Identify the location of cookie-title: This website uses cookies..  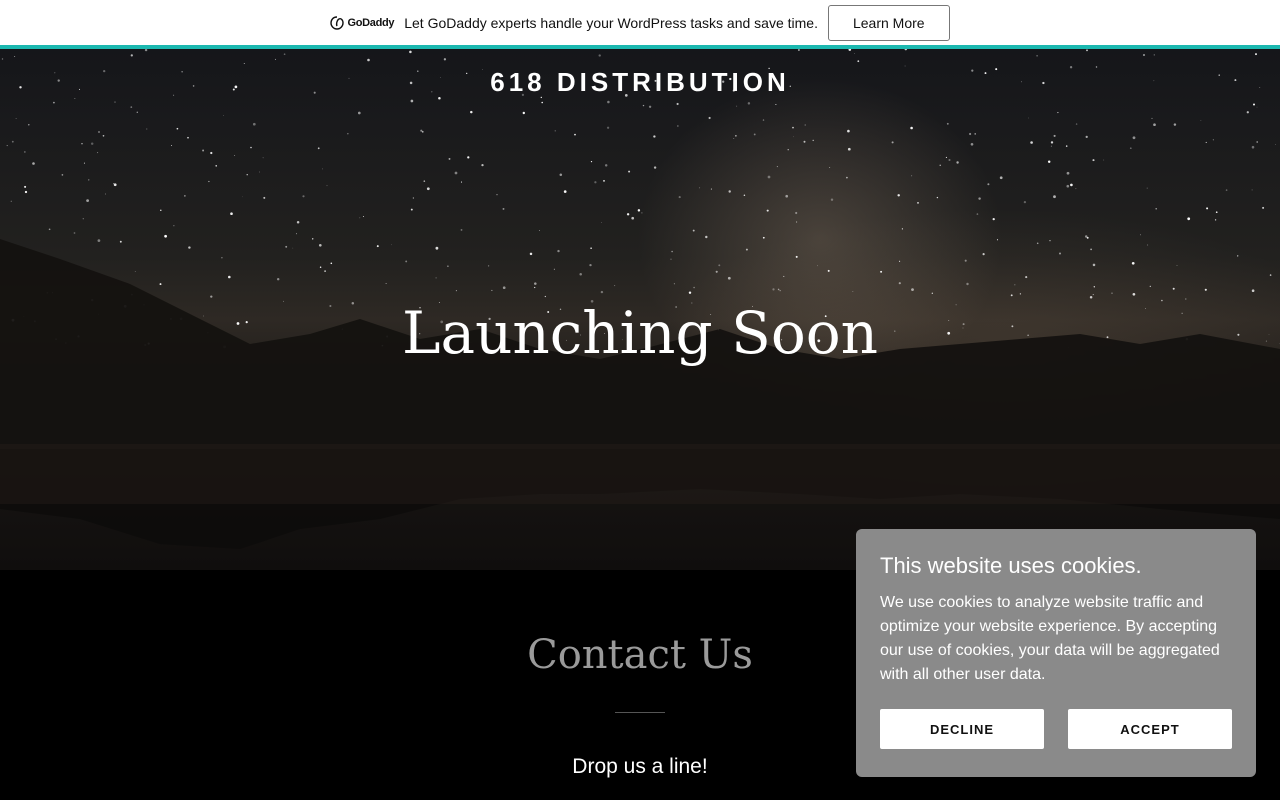
(1011, 565).